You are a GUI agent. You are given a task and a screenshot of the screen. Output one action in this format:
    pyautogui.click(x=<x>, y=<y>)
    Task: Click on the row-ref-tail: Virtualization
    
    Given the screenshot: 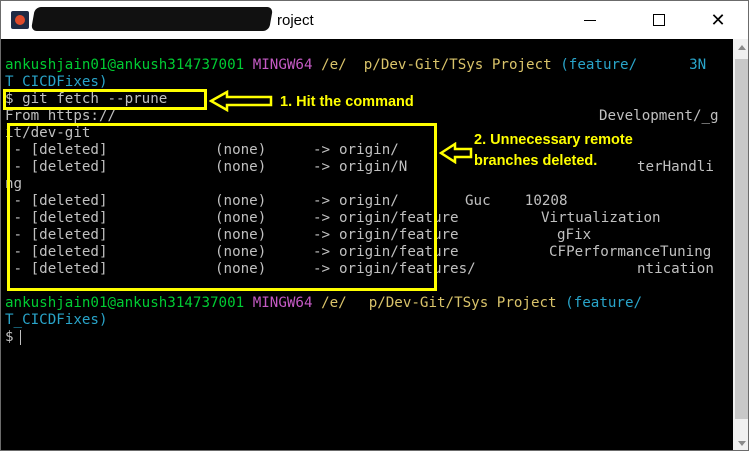 What is the action you would take?
    pyautogui.click(x=601, y=218)
    